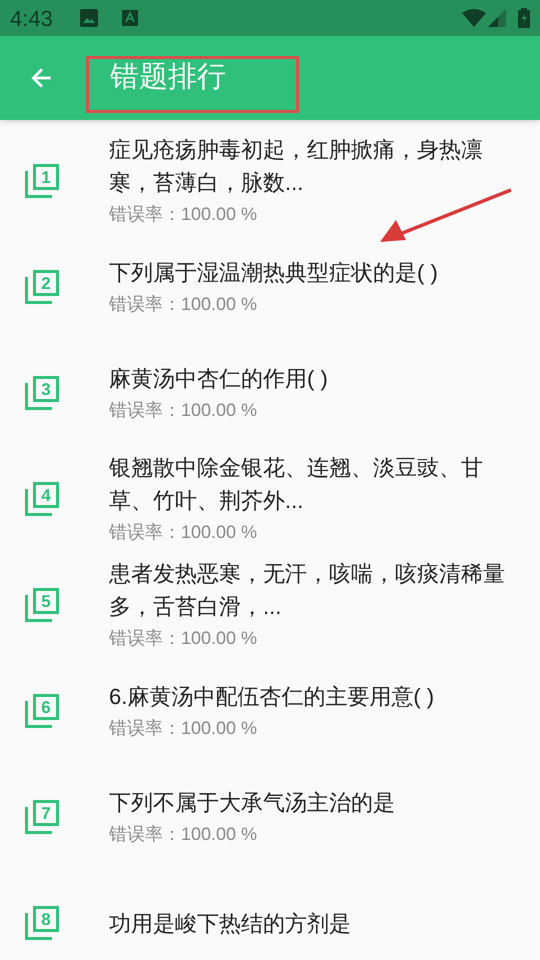 The image size is (540, 960). What do you see at coordinates (32, 18) in the screenshot?
I see `status-time: 4:43` at bounding box center [32, 18].